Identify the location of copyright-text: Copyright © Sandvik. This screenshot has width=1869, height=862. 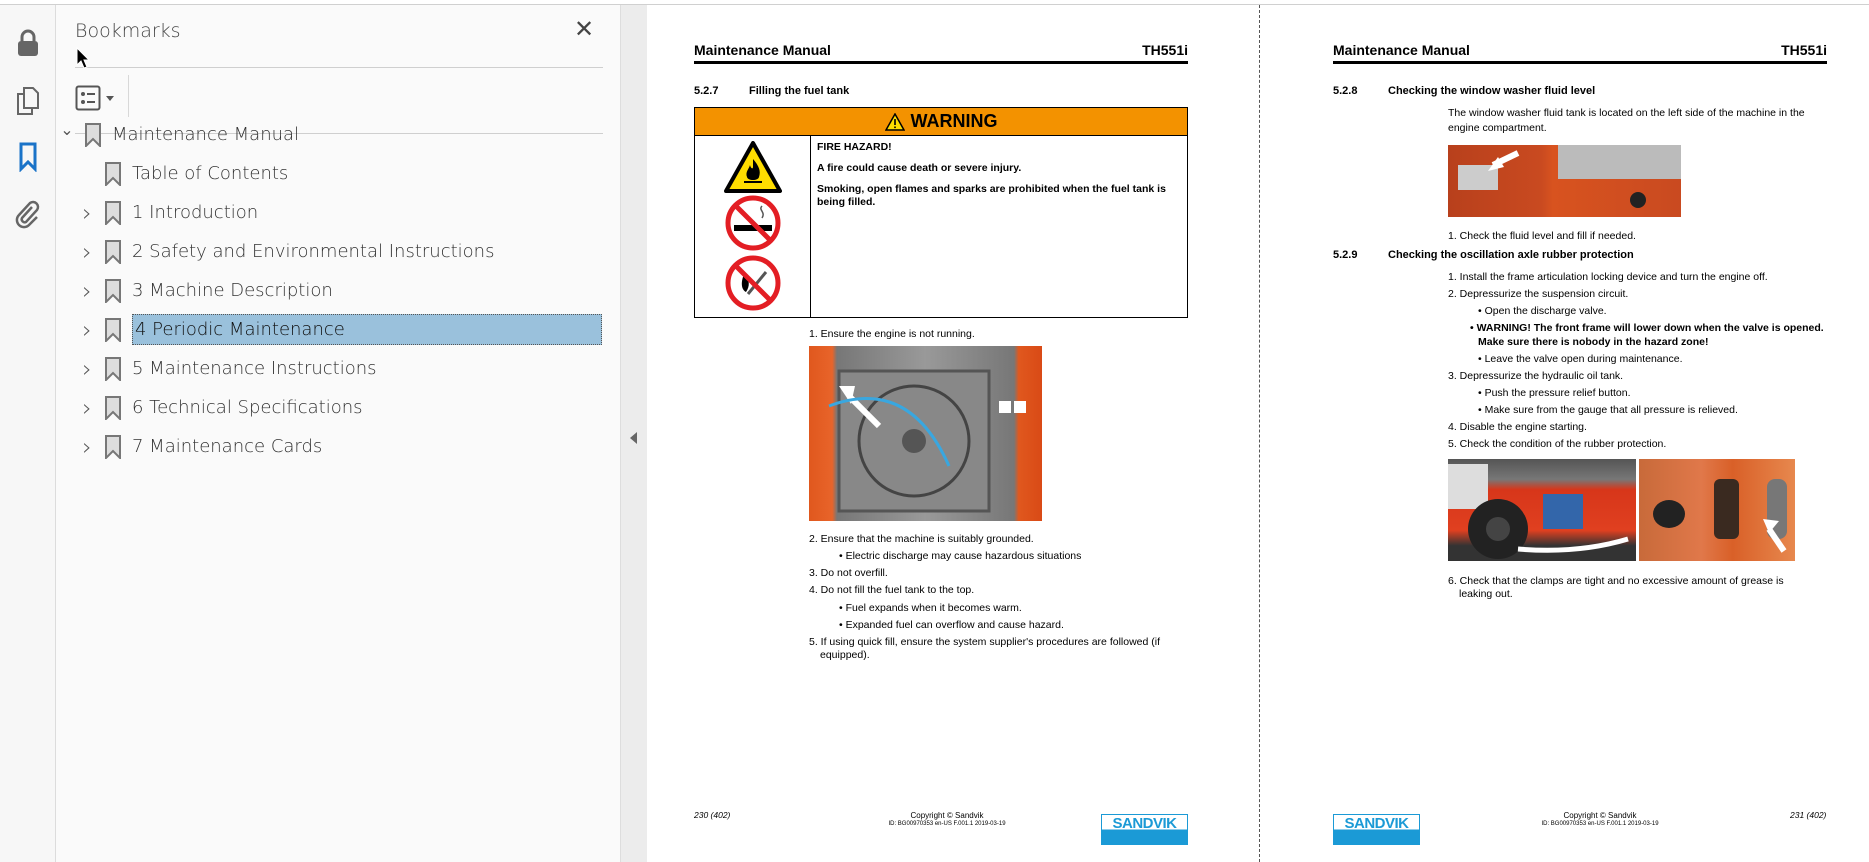
(1600, 815).